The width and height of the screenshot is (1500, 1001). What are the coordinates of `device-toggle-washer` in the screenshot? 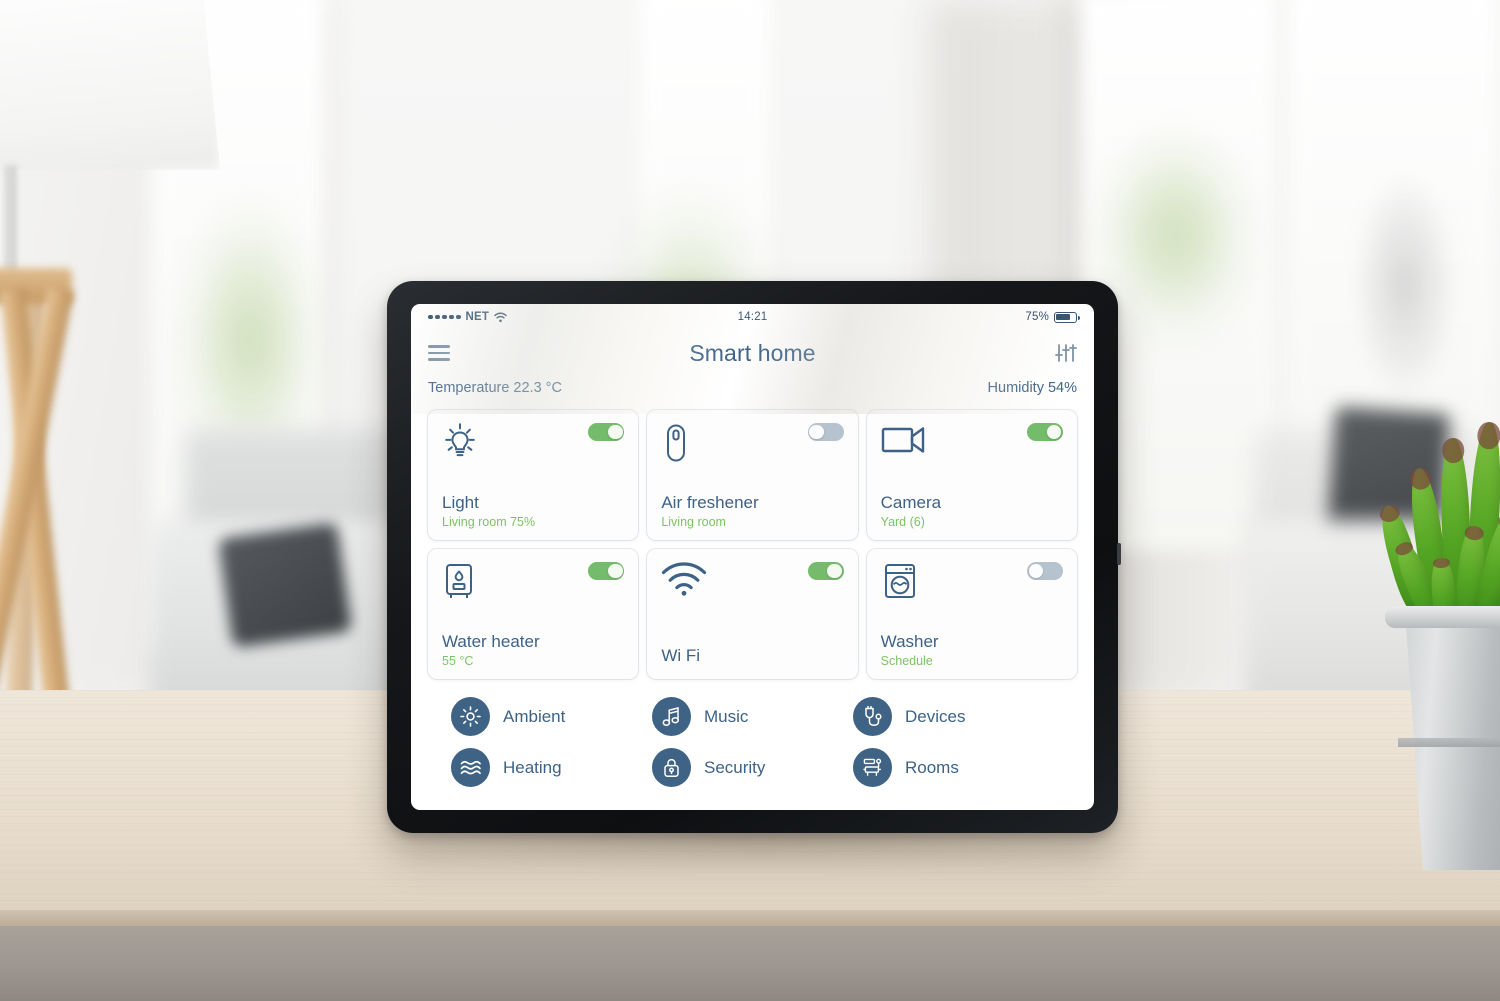 It's located at (1044, 571).